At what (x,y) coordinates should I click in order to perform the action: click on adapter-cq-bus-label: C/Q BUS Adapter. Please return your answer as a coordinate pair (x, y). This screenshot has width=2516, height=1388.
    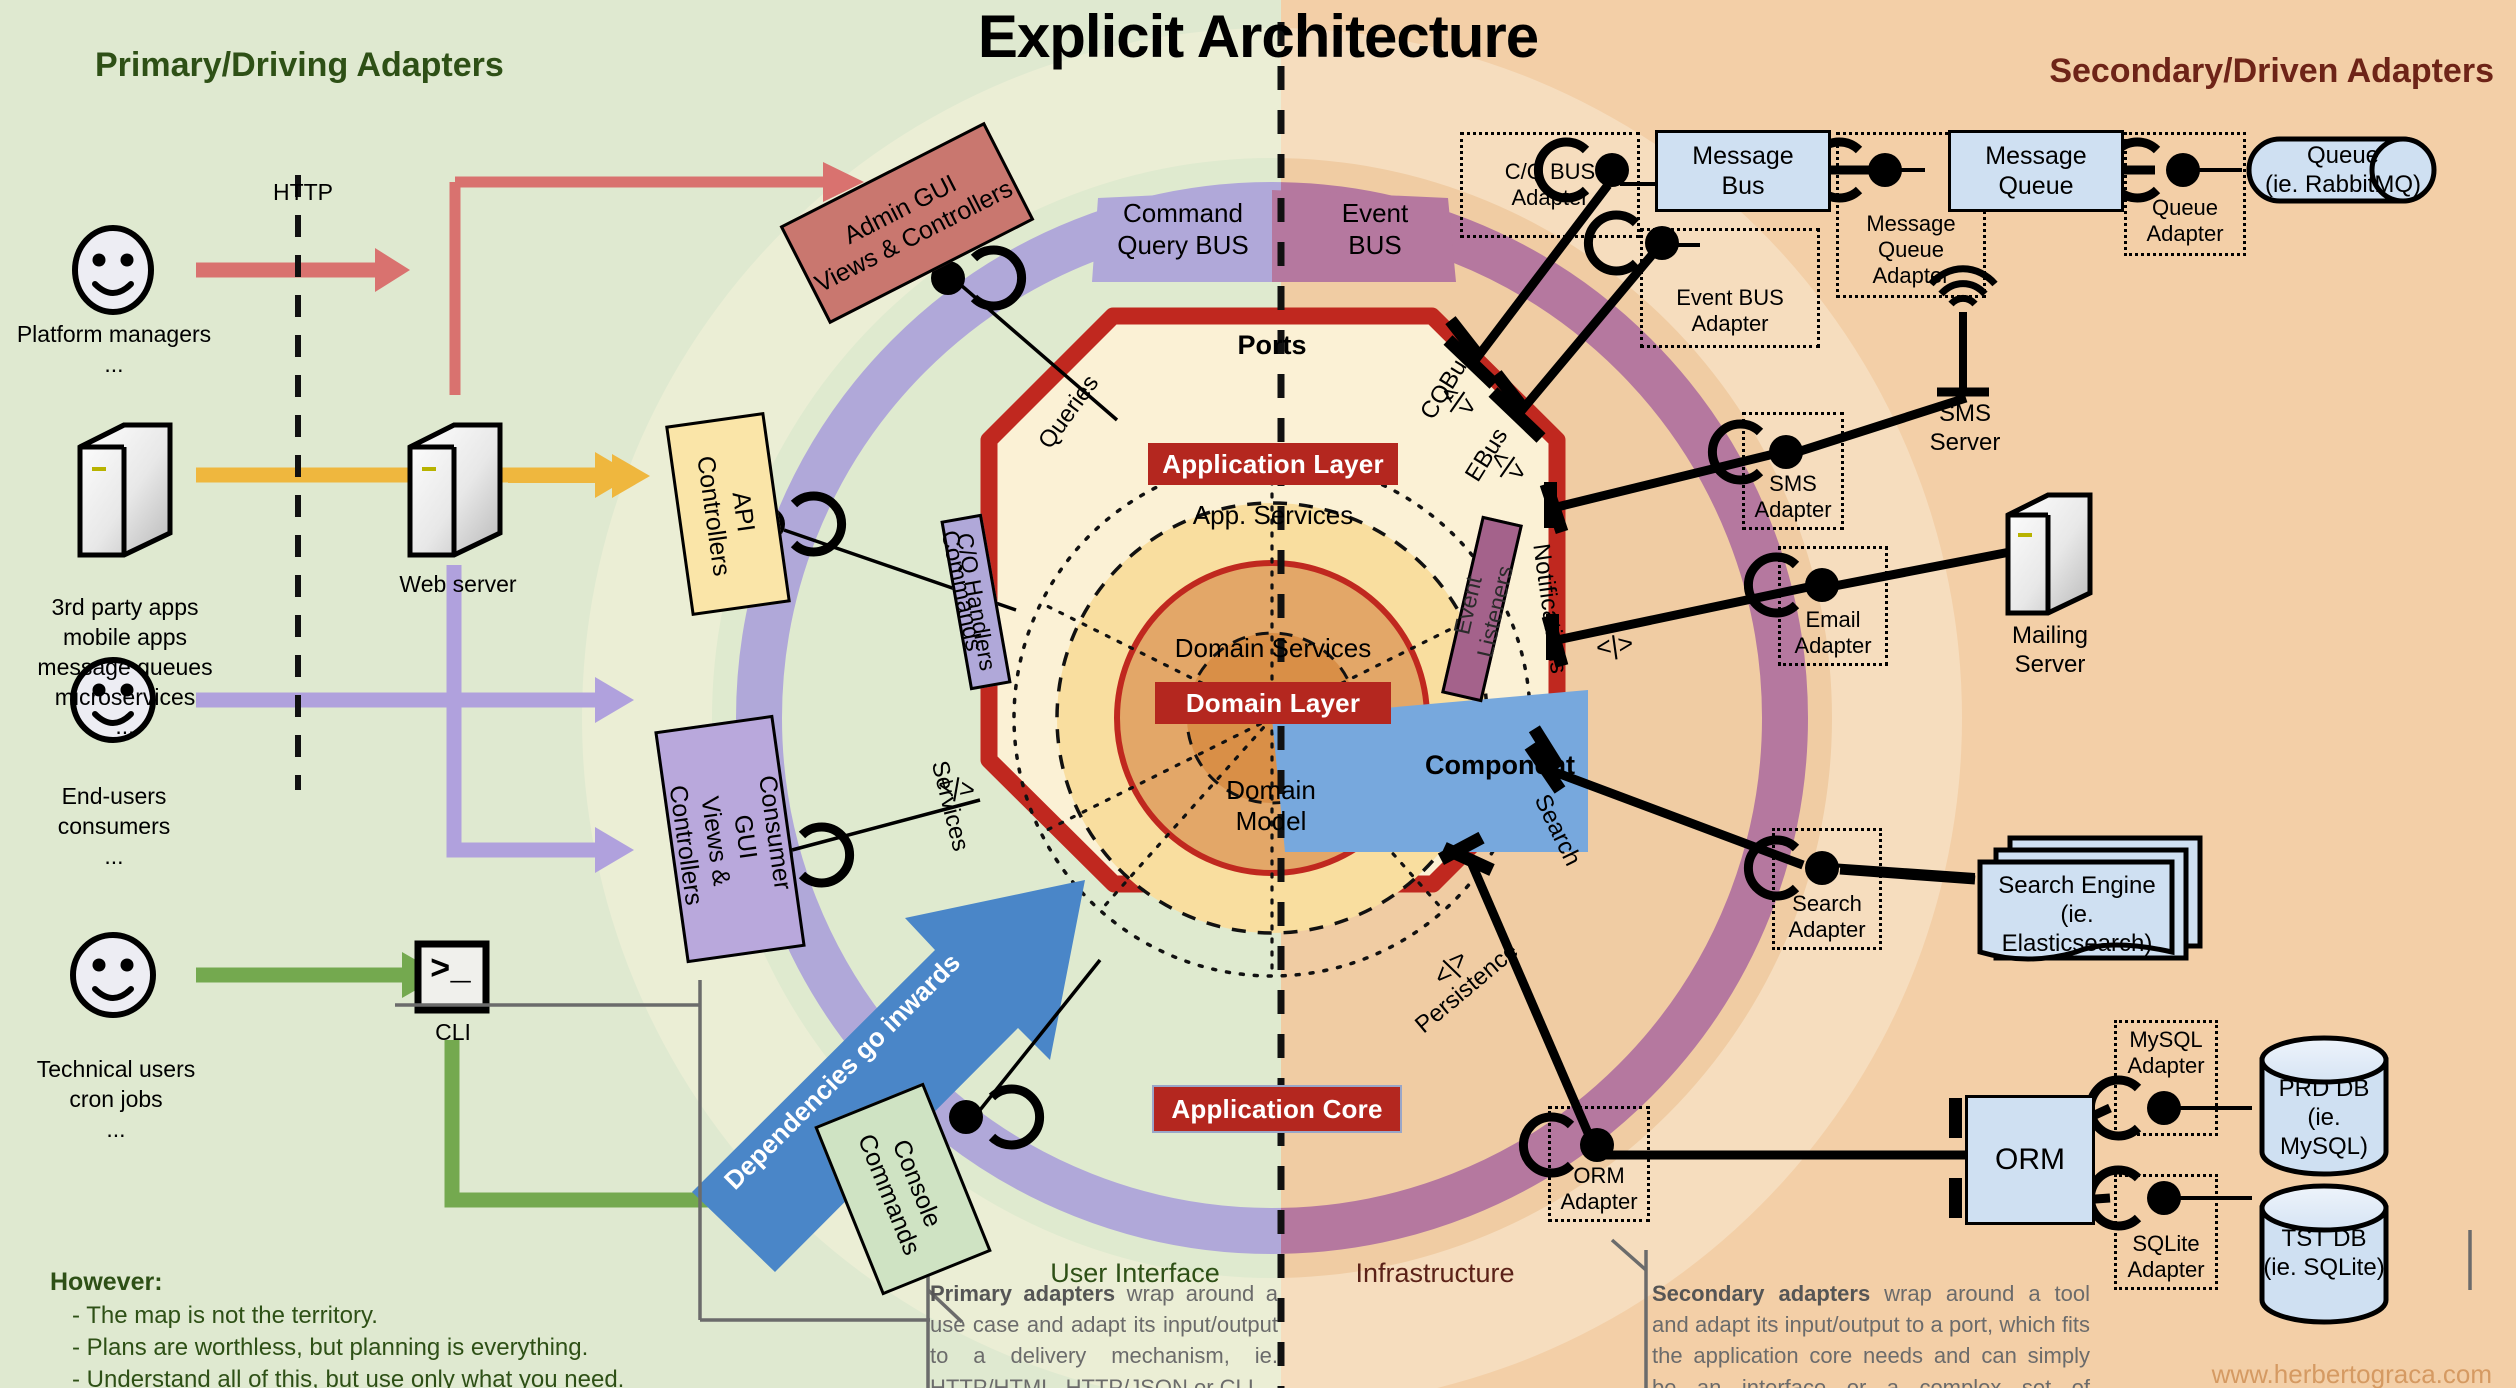
    Looking at the image, I should click on (1550, 184).